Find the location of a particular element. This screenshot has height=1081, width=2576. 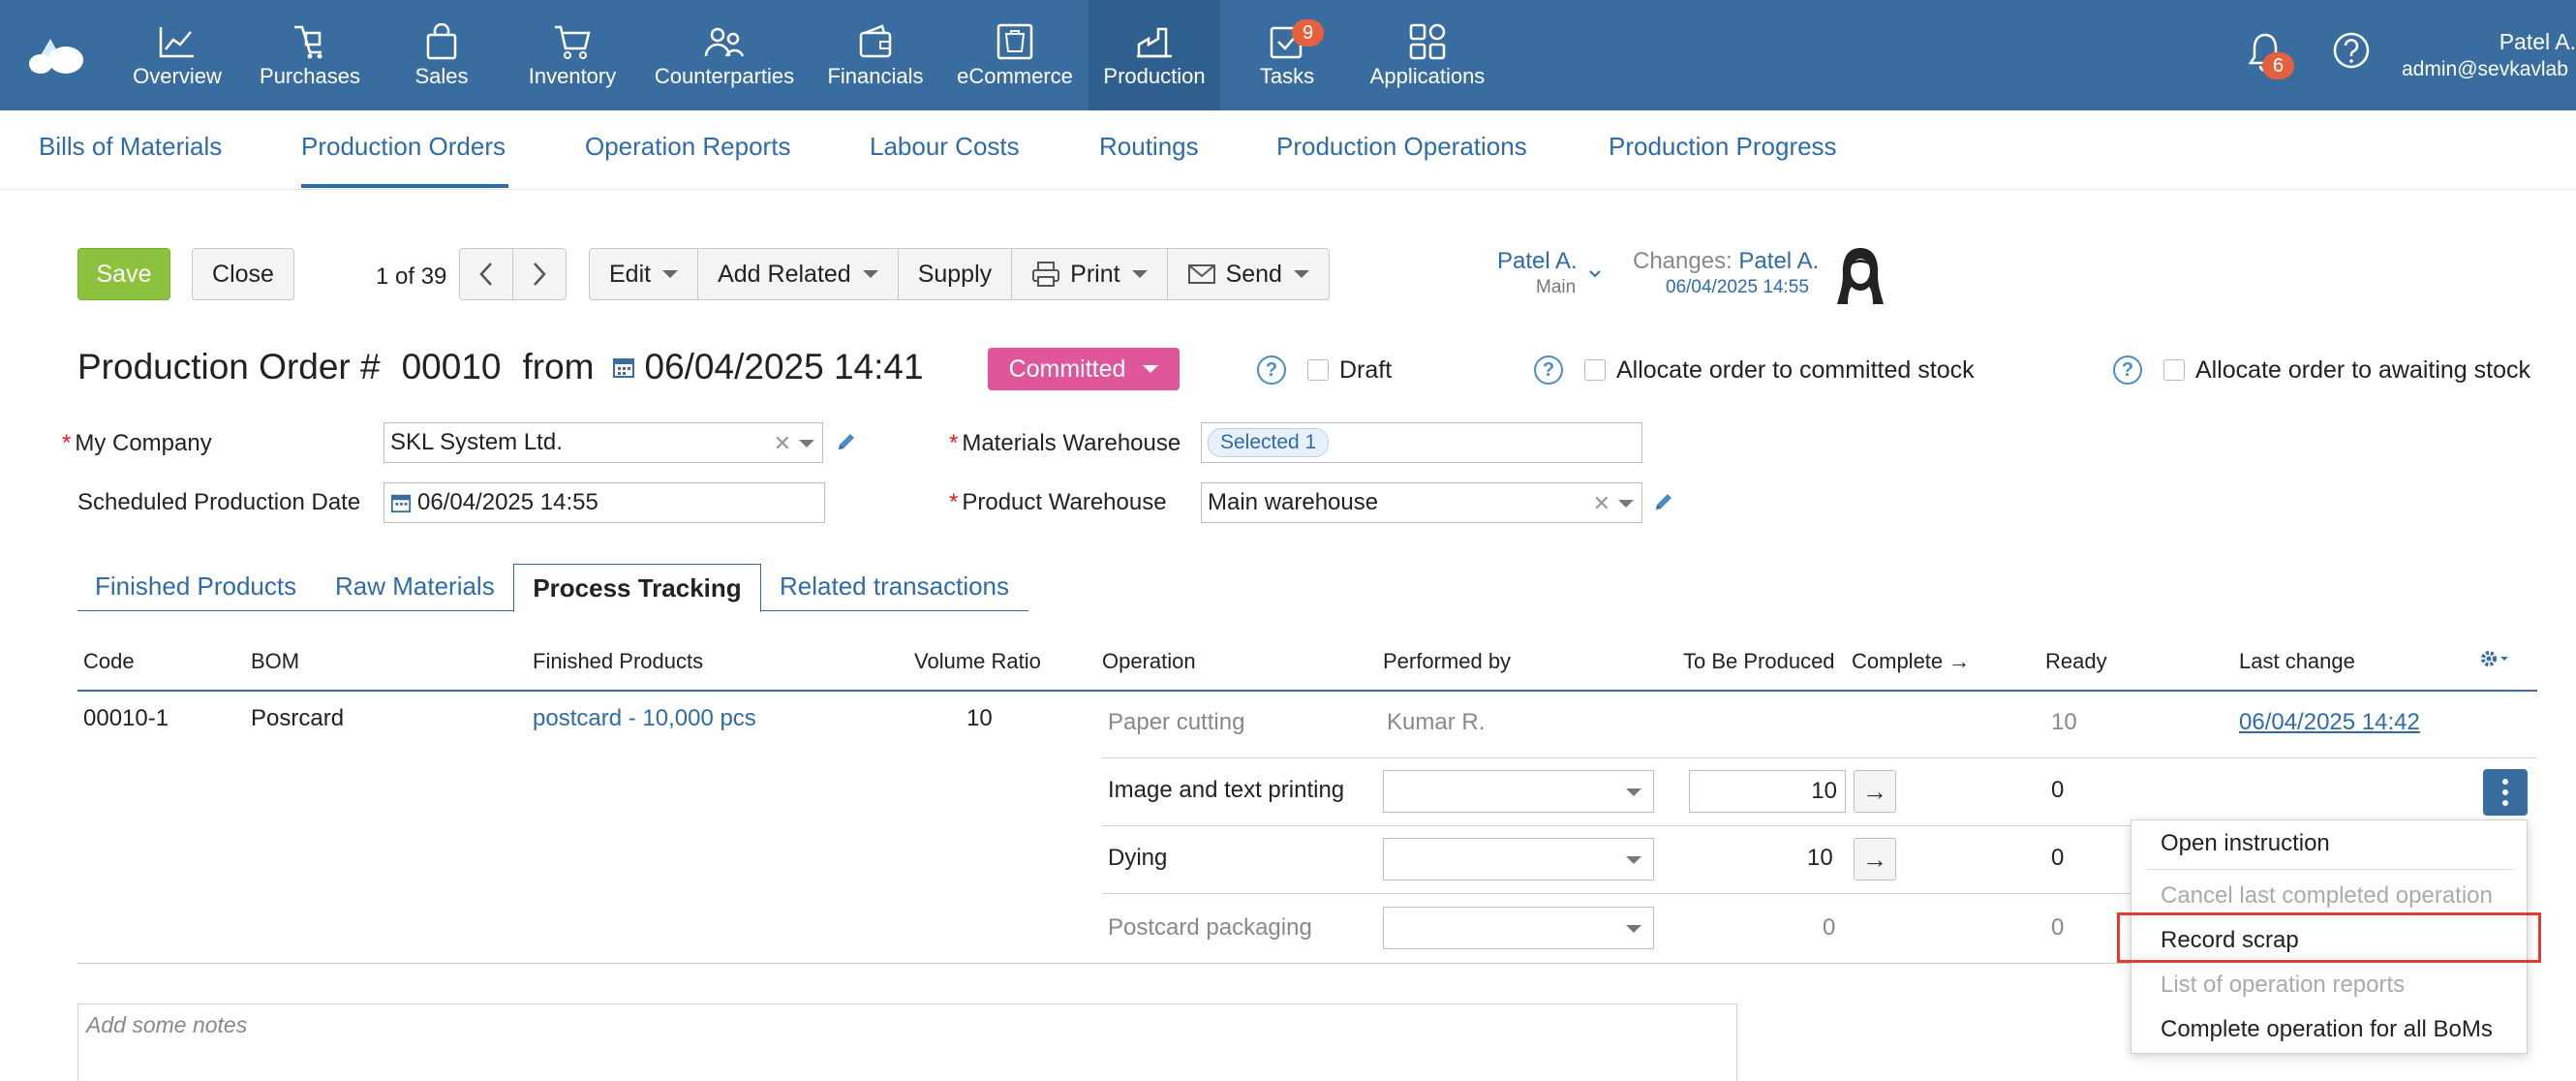

action-button-group: Edit Add Related Supply Print Send is located at coordinates (959, 274).